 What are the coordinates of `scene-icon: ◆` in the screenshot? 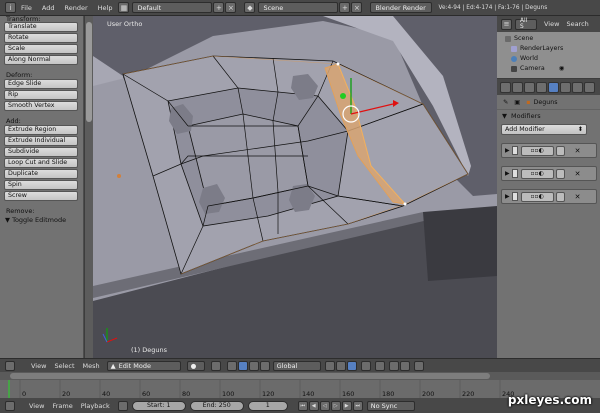 It's located at (250, 7).